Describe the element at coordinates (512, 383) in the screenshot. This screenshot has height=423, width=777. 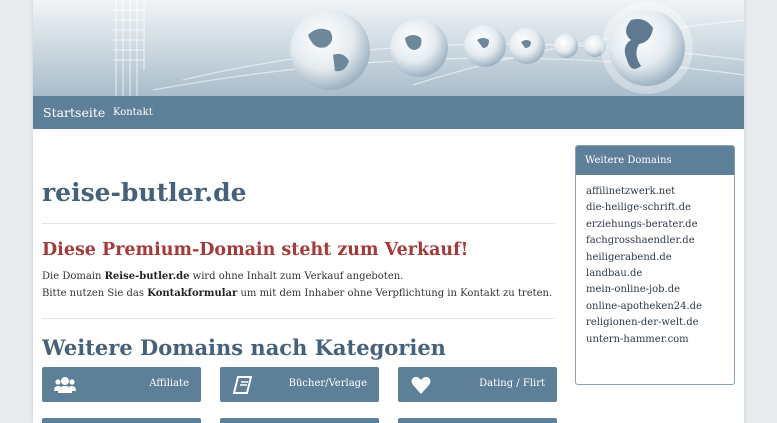
I see `category-label: Dating / Flirt` at that location.